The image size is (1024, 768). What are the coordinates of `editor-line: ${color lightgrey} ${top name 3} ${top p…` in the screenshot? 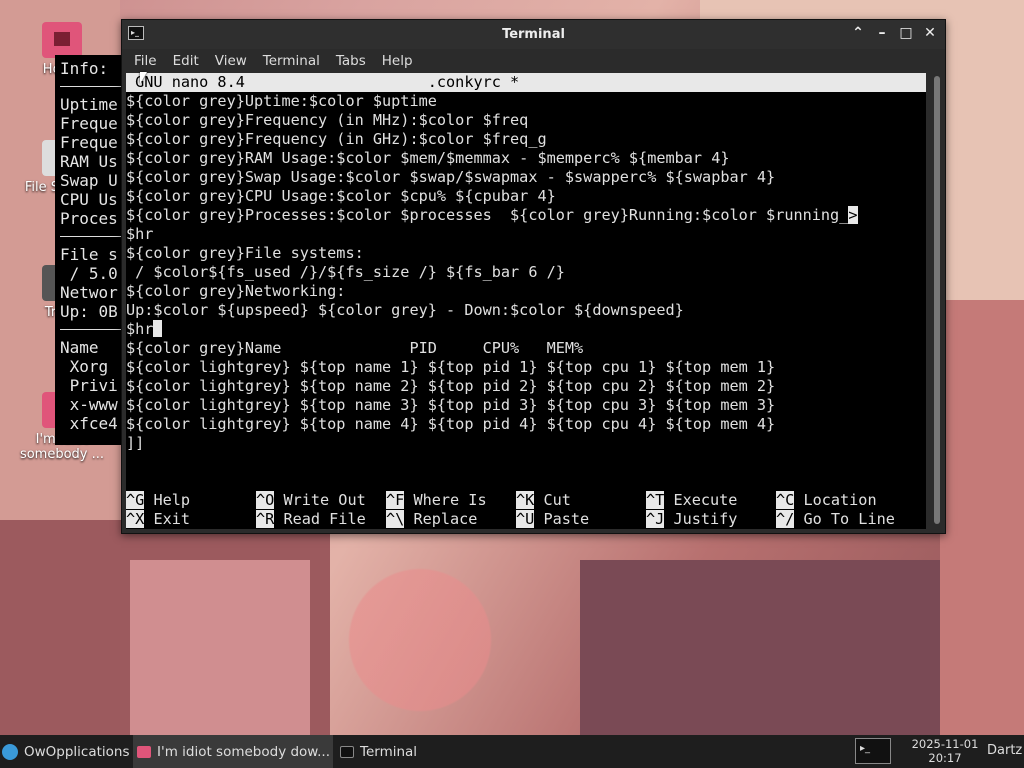 It's located at (451, 405).